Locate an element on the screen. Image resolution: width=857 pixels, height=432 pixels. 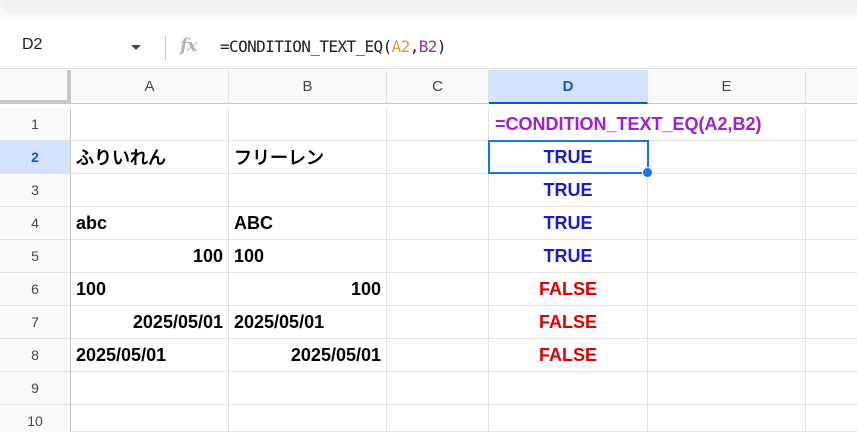
select-all-corner is located at coordinates (35, 87).